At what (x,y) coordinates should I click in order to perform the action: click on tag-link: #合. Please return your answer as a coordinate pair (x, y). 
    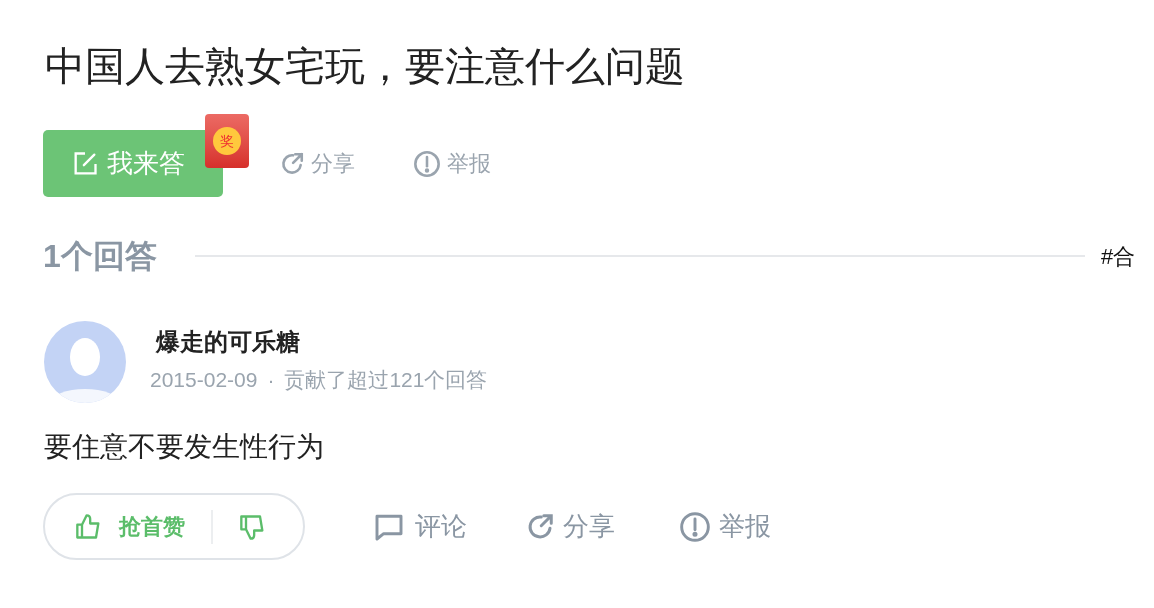
    Looking at the image, I should click on (1118, 256).